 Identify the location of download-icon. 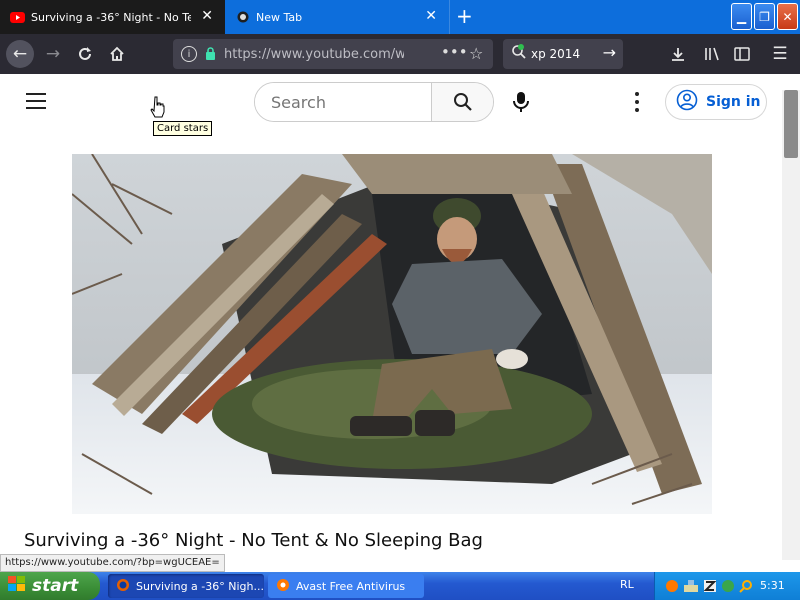
(678, 54).